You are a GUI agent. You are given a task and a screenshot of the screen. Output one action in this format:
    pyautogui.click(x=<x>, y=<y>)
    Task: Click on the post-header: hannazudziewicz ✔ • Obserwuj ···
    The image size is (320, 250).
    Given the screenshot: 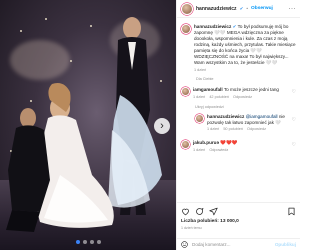 What is the action you would take?
    pyautogui.click(x=238, y=9)
    